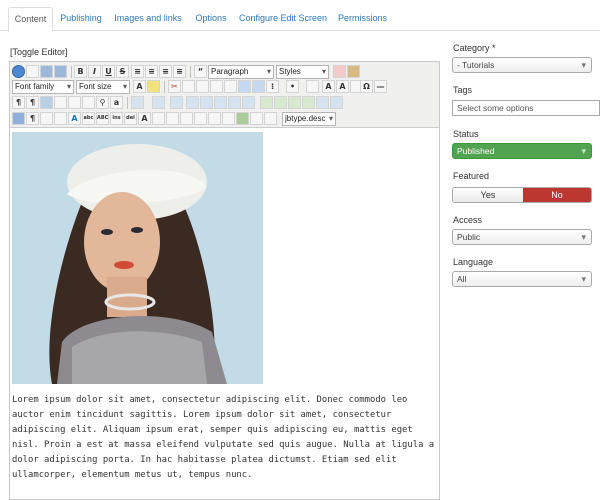 This screenshot has width=600, height=500. Describe the element at coordinates (200, 71) in the screenshot. I see `blockquote-icon: “` at that location.